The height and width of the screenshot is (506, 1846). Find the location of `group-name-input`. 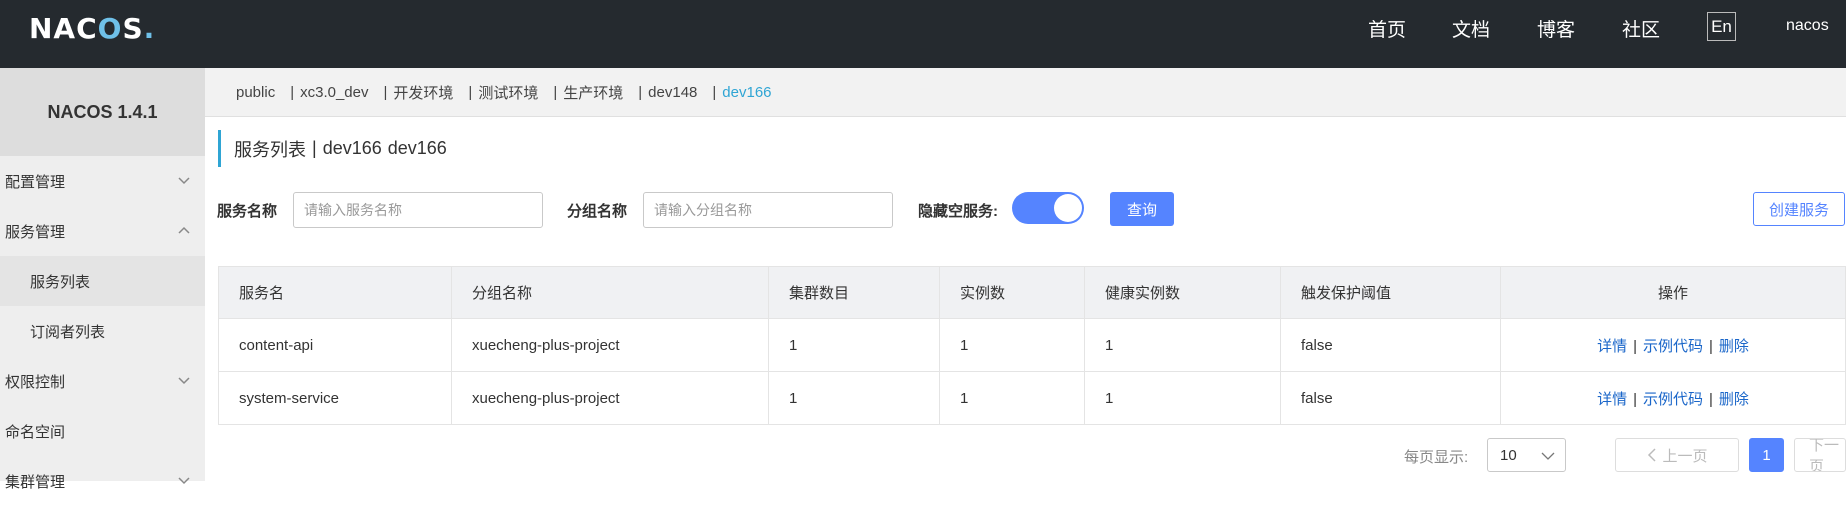

group-name-input is located at coordinates (768, 210).